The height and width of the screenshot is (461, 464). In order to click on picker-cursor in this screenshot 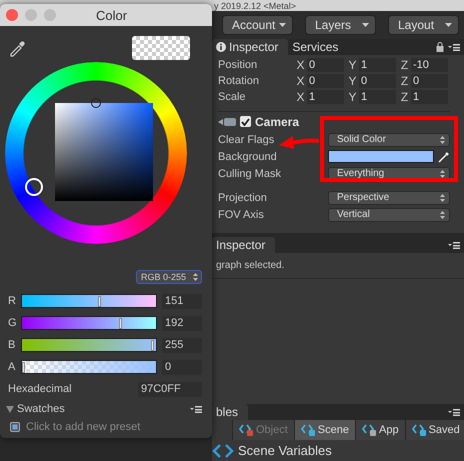, I will do `click(96, 103)`.